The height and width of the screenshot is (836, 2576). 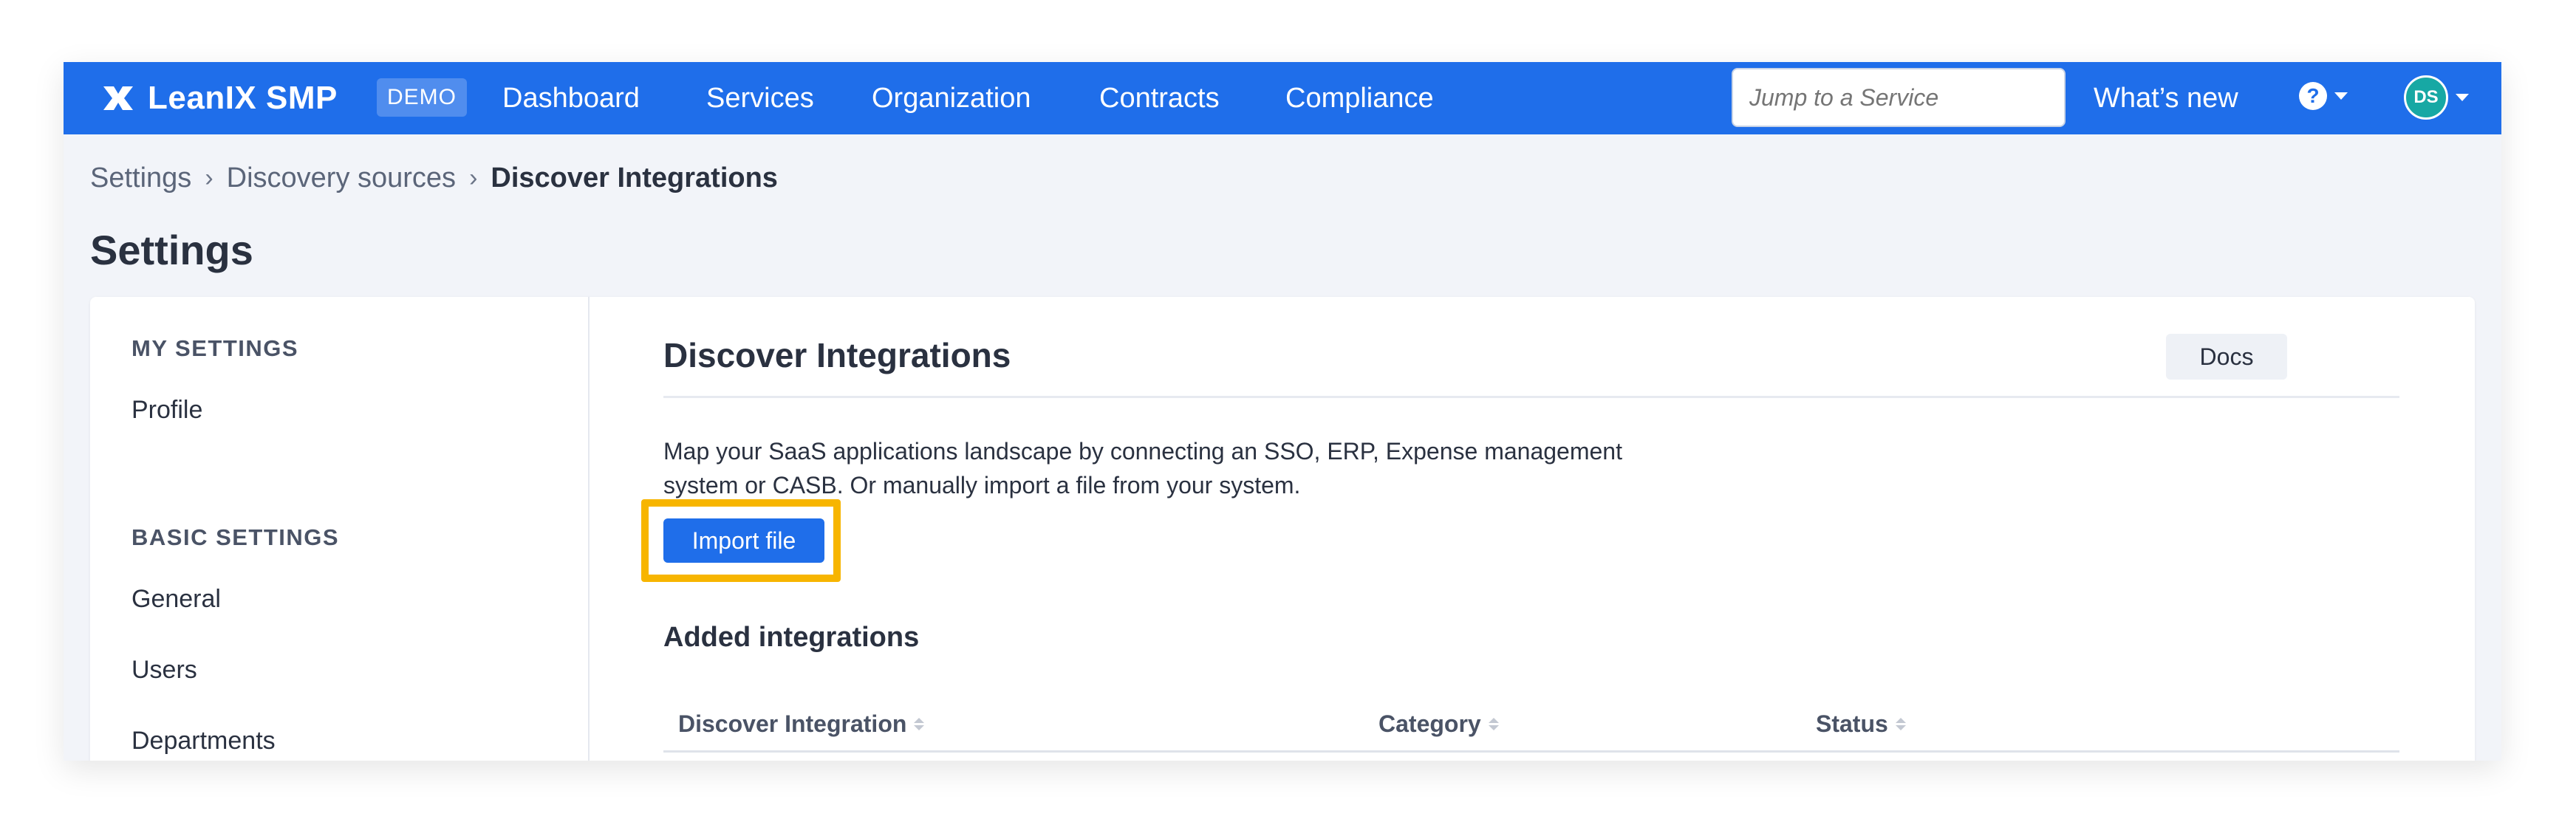 I want to click on nav-organization: Organization, so click(x=952, y=98).